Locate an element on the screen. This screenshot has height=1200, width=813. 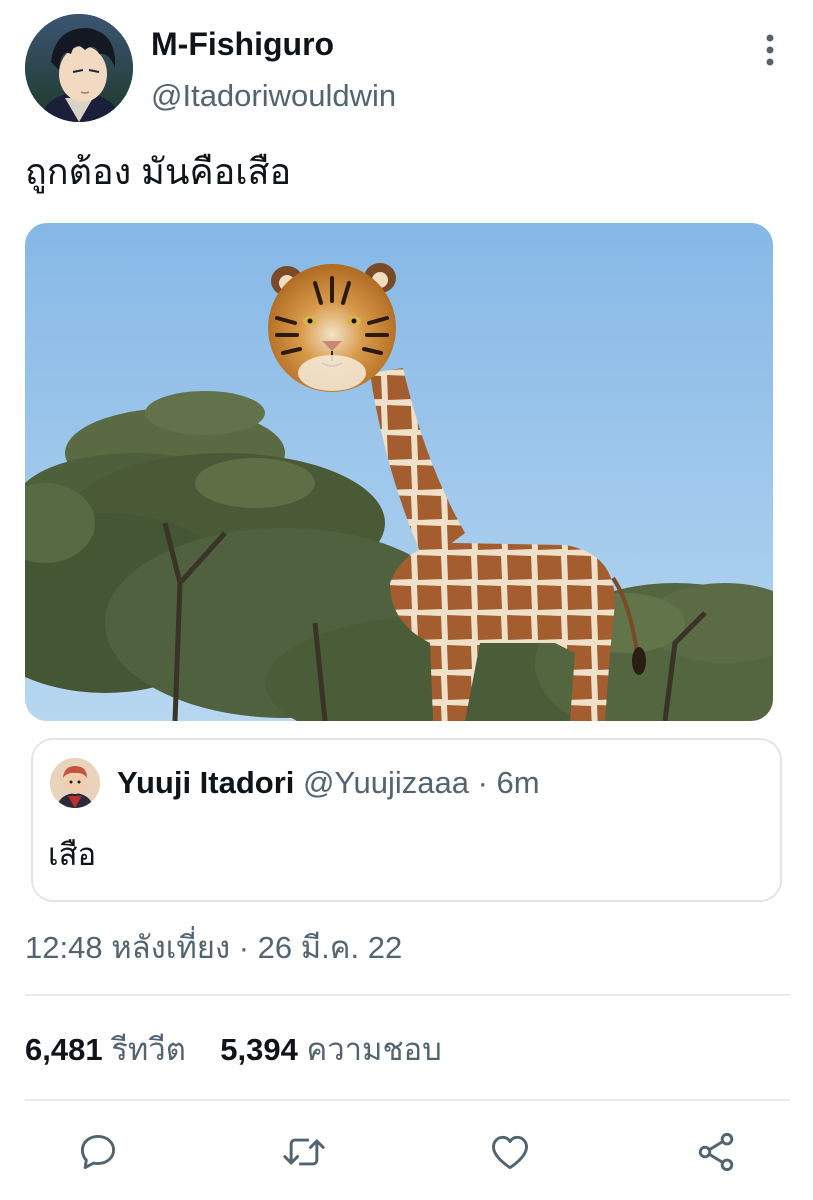
author-handle: @Itadoriwouldwin is located at coordinates (273, 96).